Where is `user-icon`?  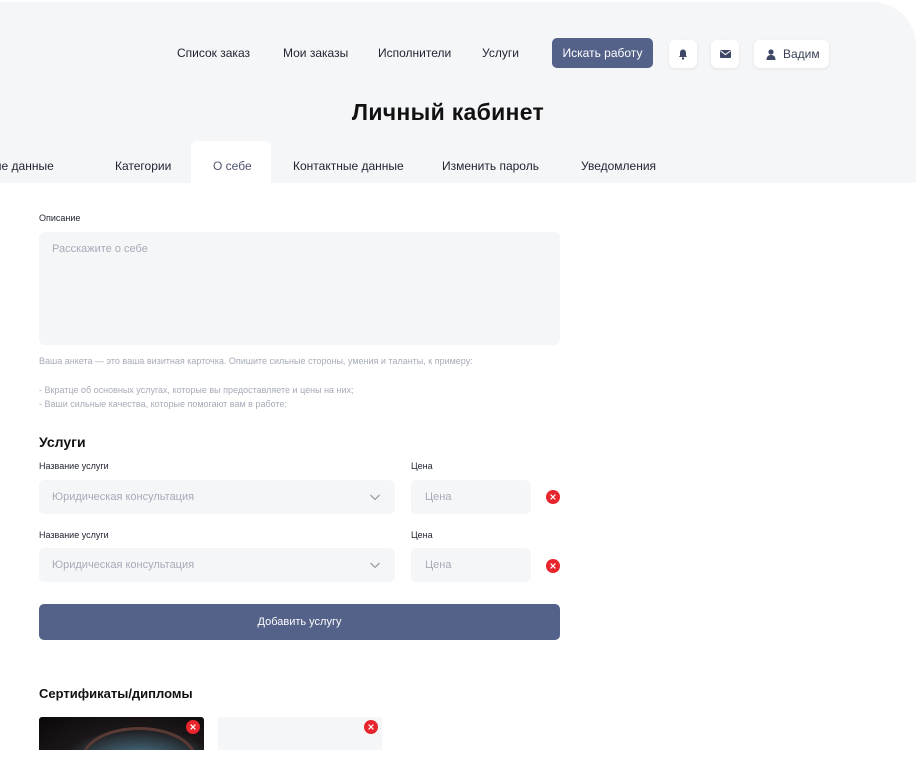 user-icon is located at coordinates (771, 54).